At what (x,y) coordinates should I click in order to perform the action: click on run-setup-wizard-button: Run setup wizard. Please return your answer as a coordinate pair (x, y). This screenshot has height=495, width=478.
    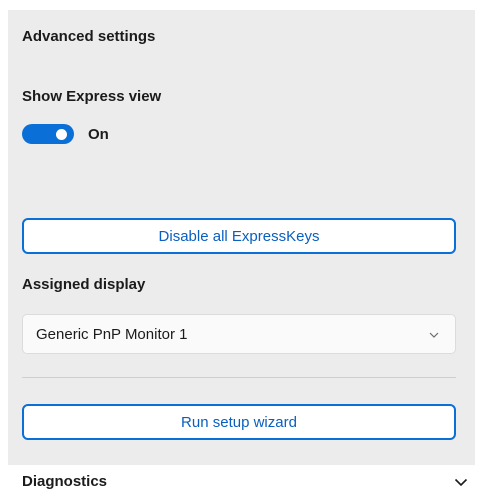
    Looking at the image, I should click on (239, 422).